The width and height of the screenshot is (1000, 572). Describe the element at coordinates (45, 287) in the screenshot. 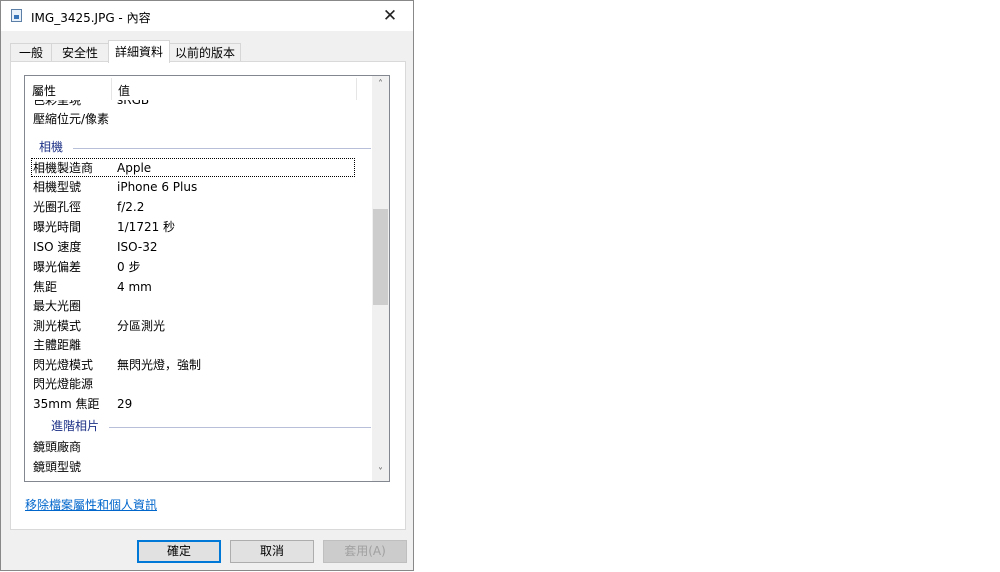

I see `property-name: 焦距` at that location.